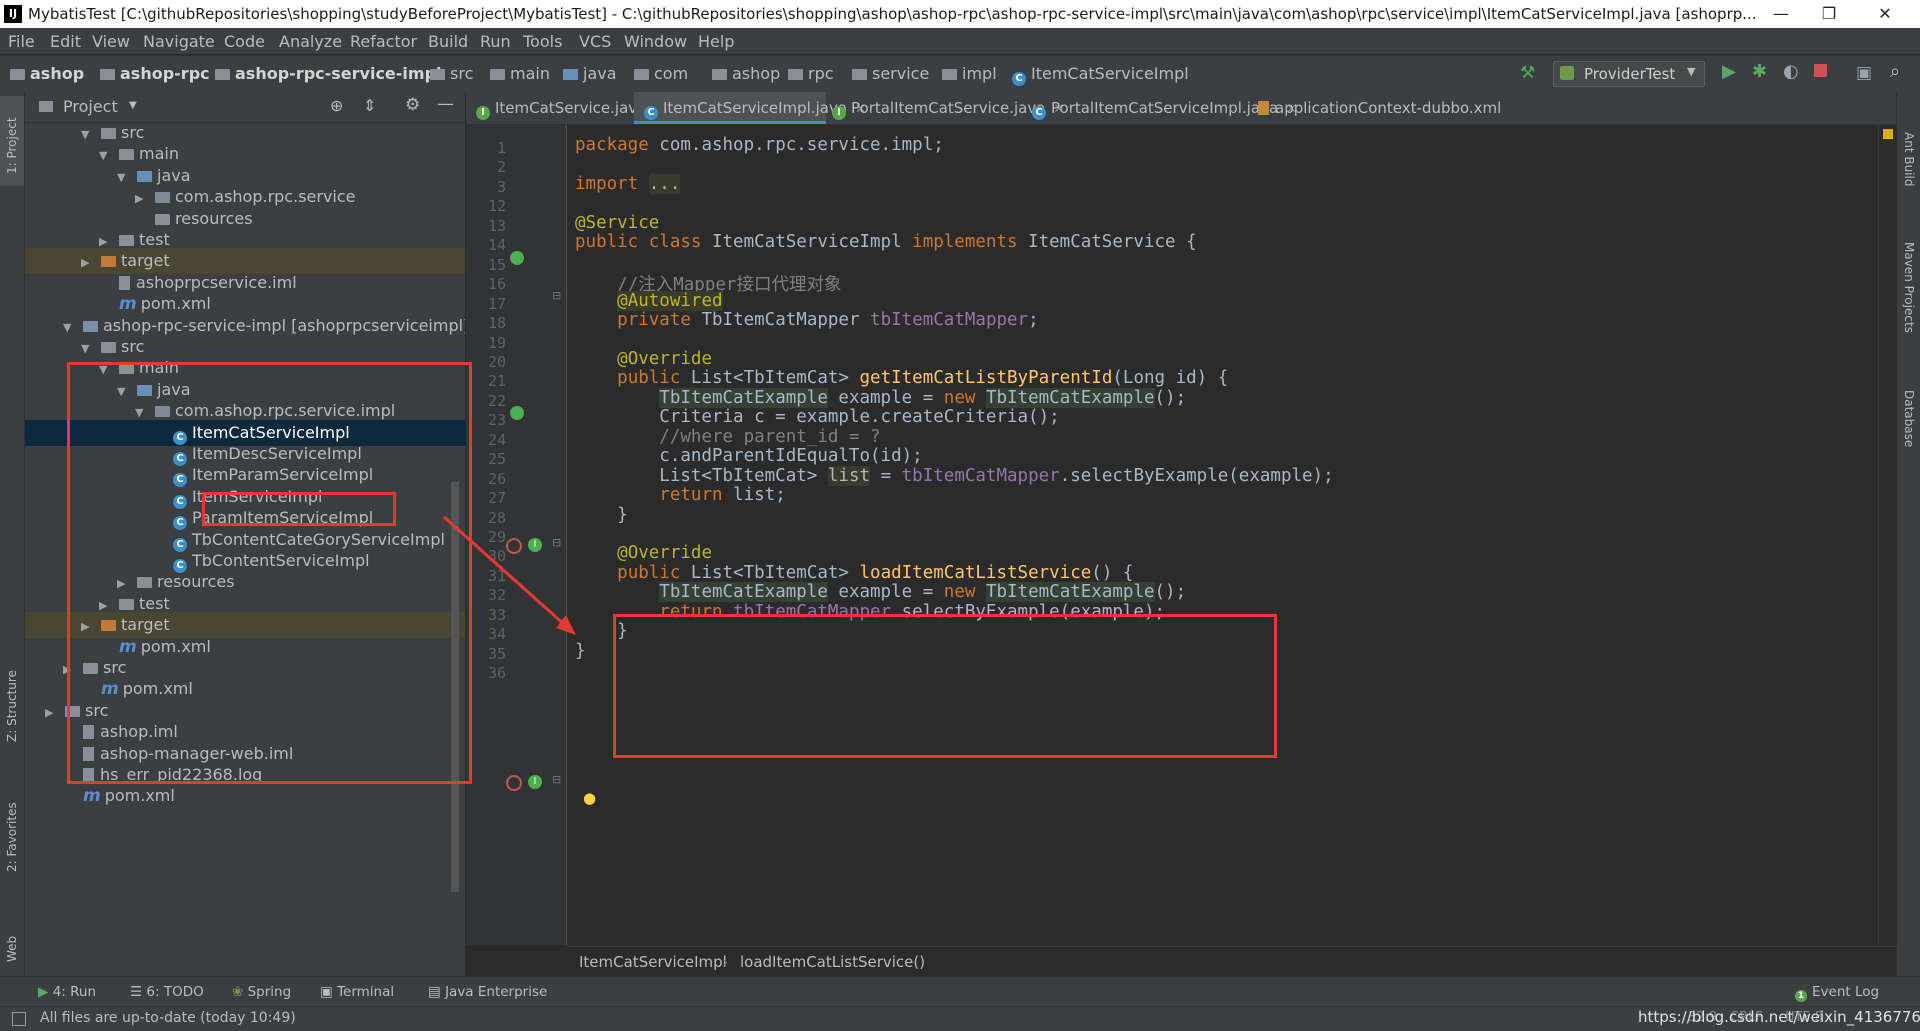 Image resolution: width=1920 pixels, height=1031 pixels. I want to click on annotation-arrow-line, so click(505, 571).